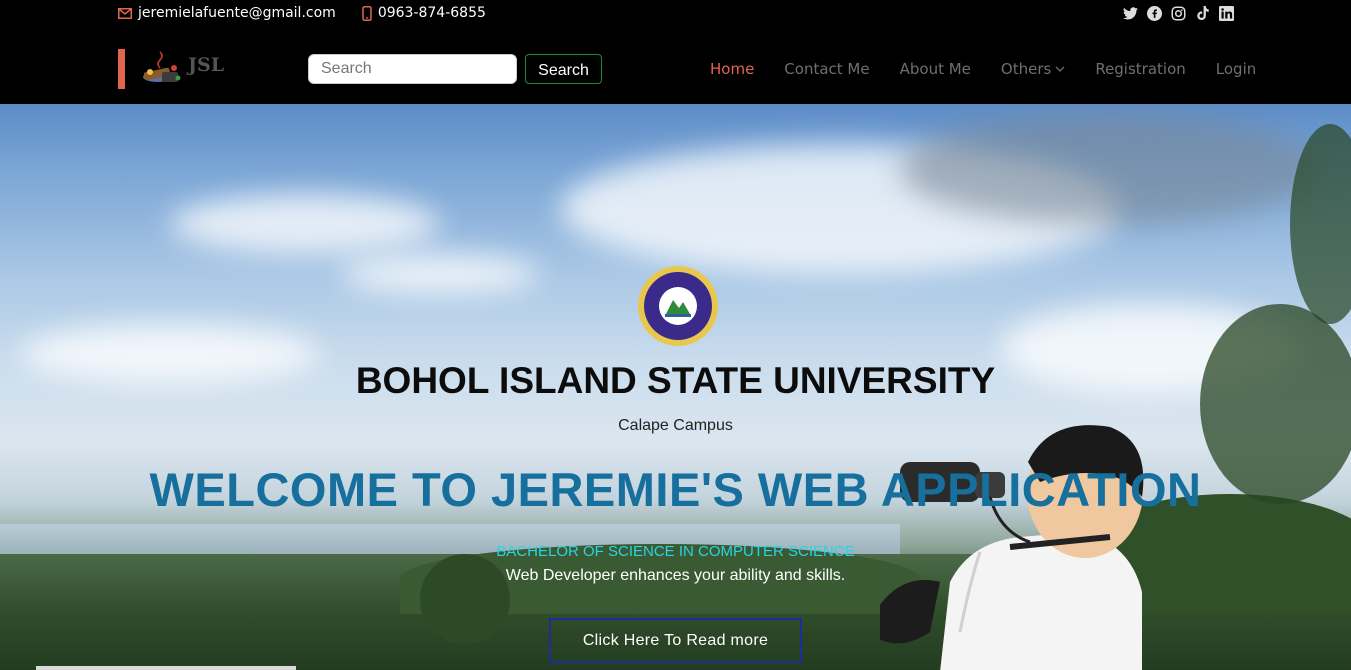  I want to click on nav-registration: Registration, so click(1140, 69).